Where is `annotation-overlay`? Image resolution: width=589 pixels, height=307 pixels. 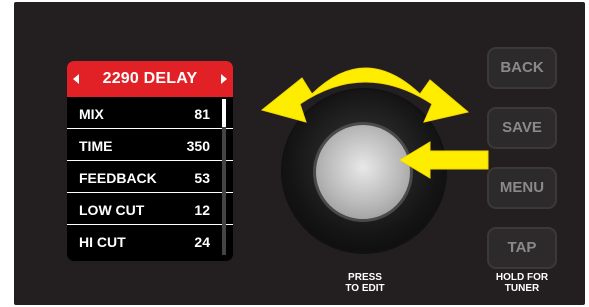 annotation-overlay is located at coordinates (374, 123).